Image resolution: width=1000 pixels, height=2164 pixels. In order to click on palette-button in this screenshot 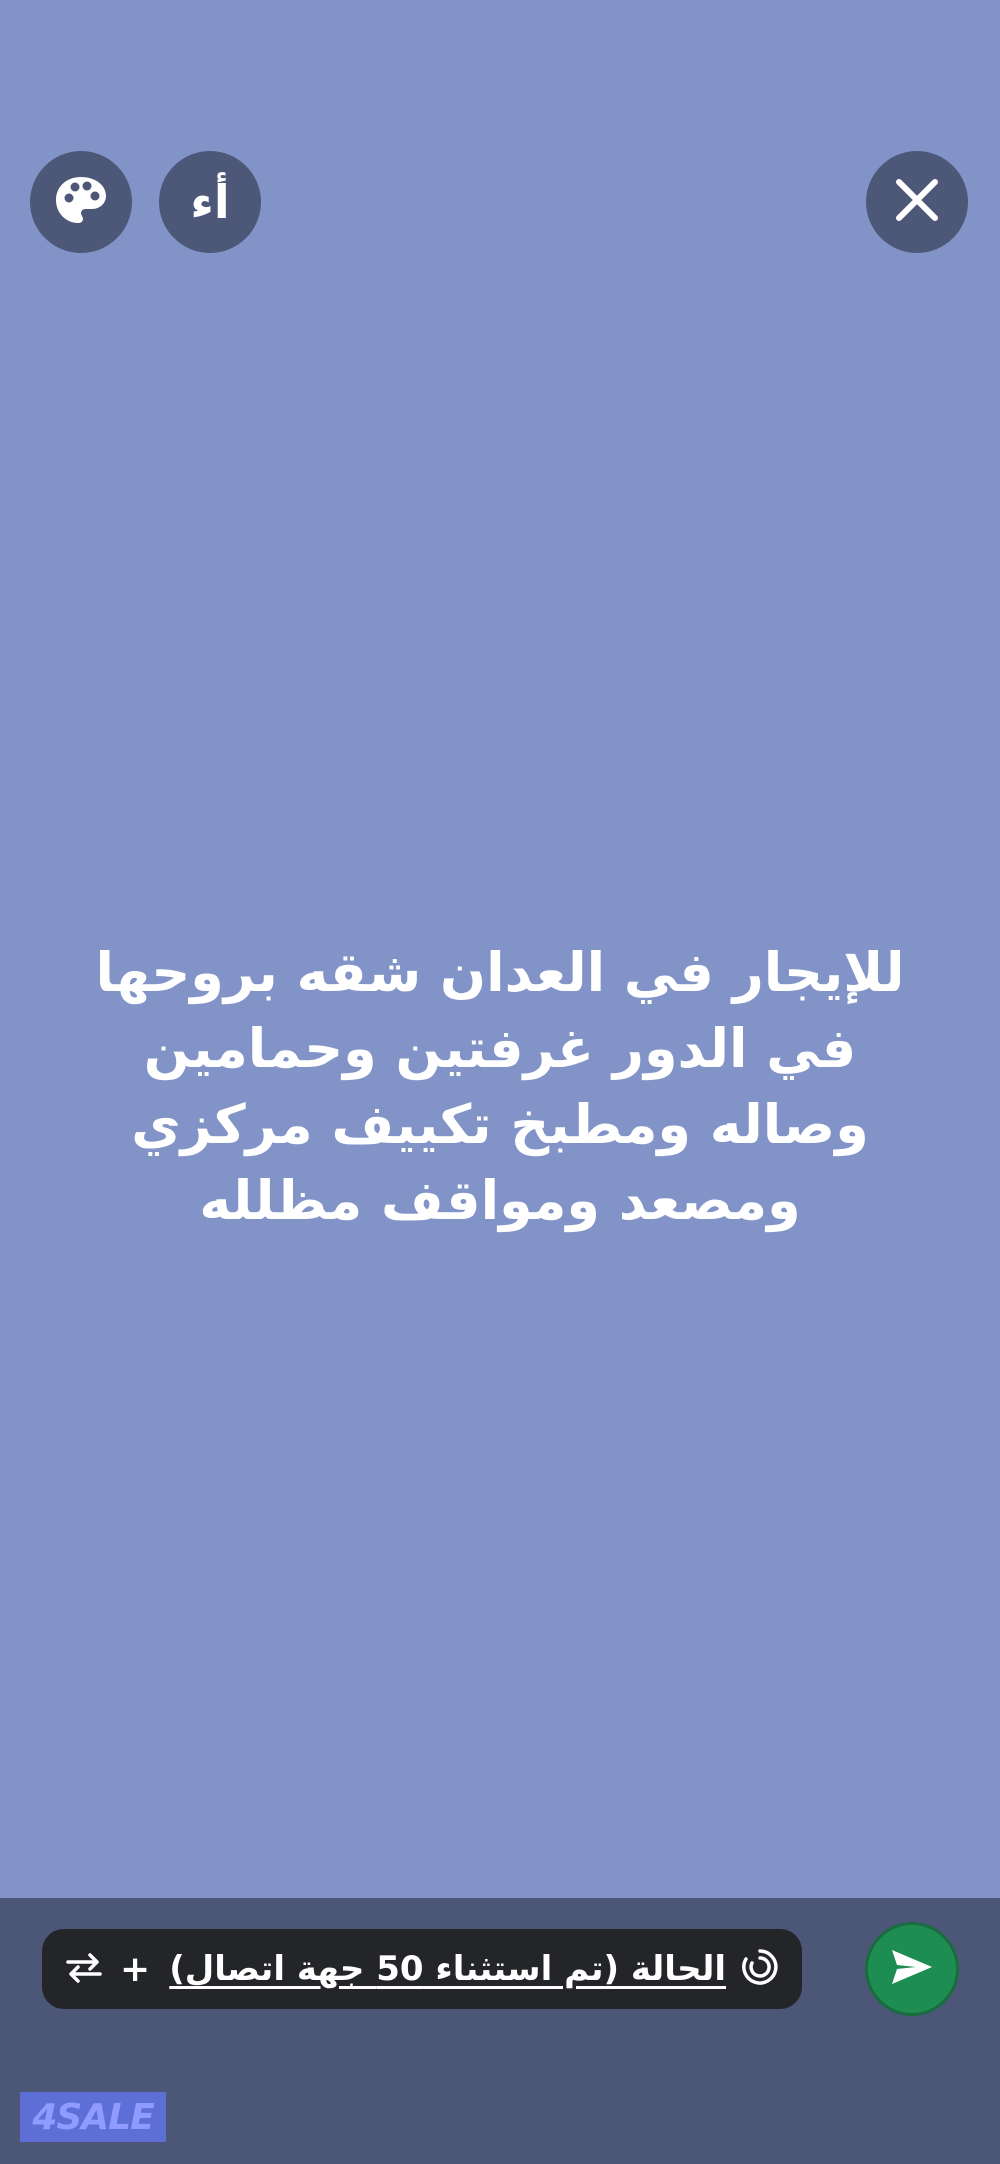, I will do `click(81, 202)`.